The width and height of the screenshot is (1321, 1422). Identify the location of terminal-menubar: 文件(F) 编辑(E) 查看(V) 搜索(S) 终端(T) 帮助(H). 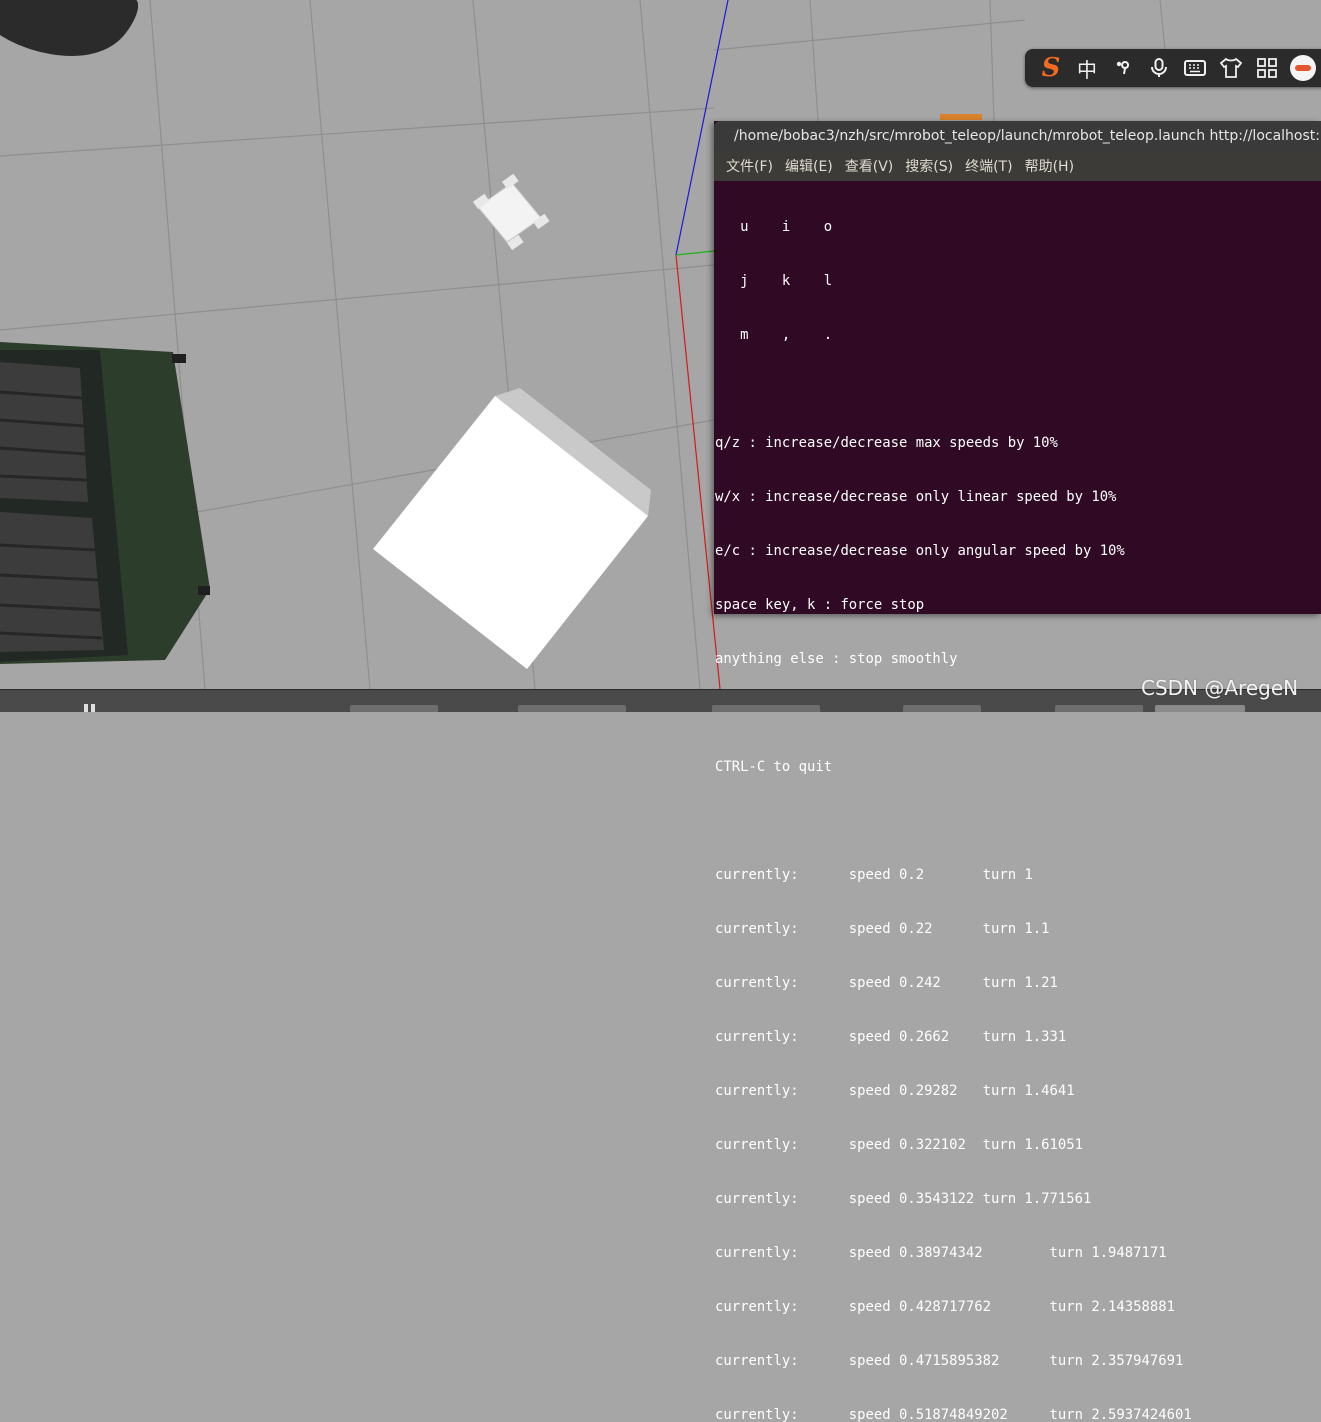
(1017, 166).